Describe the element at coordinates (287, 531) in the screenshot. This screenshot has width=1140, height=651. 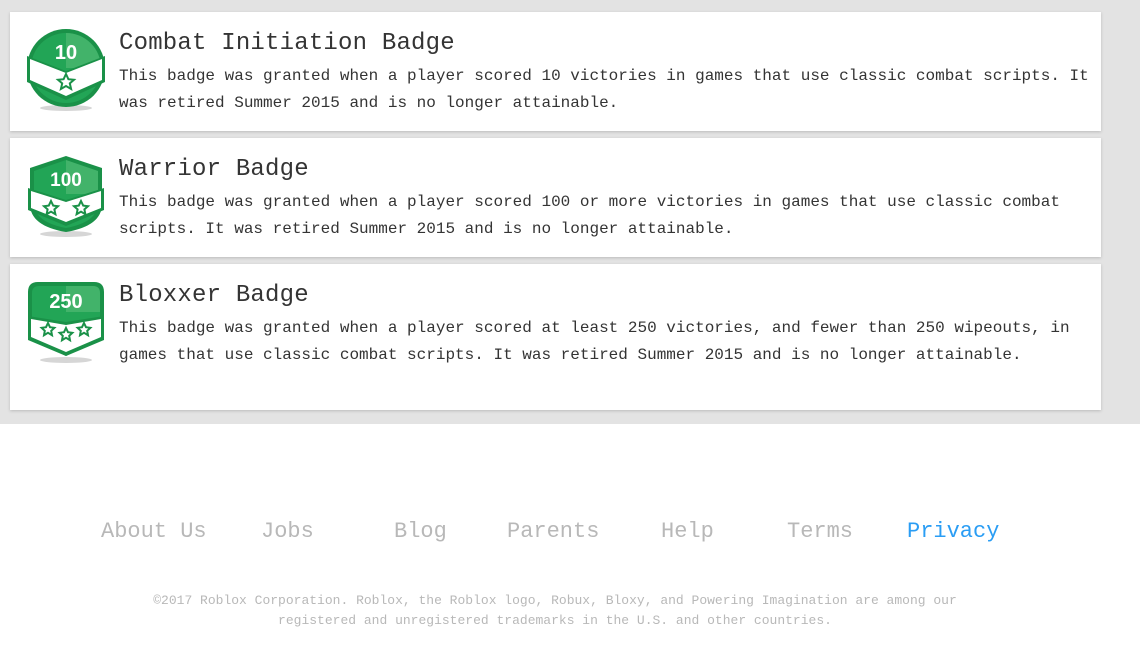
I see `footer-link-jobs: Jobs` at that location.